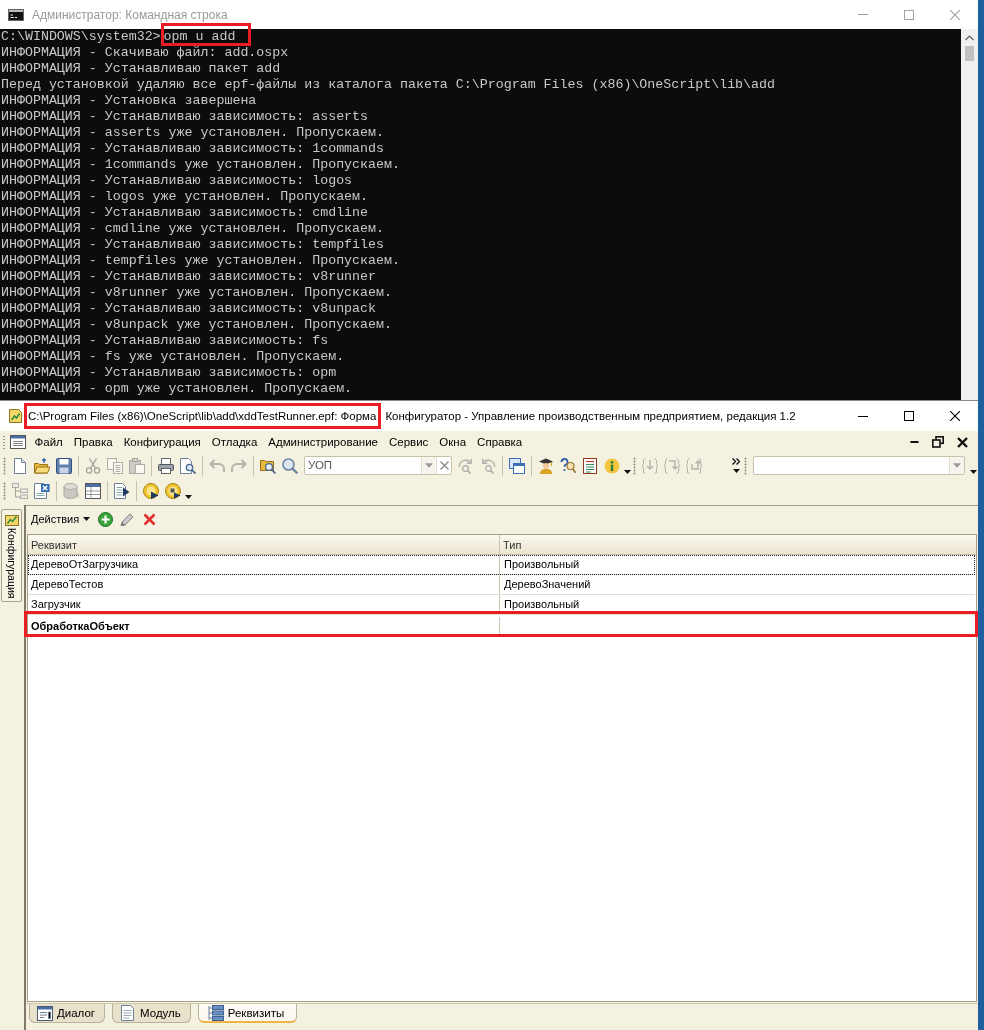 The image size is (984, 1030). What do you see at coordinates (938, 442) in the screenshot?
I see `restore-icon` at bounding box center [938, 442].